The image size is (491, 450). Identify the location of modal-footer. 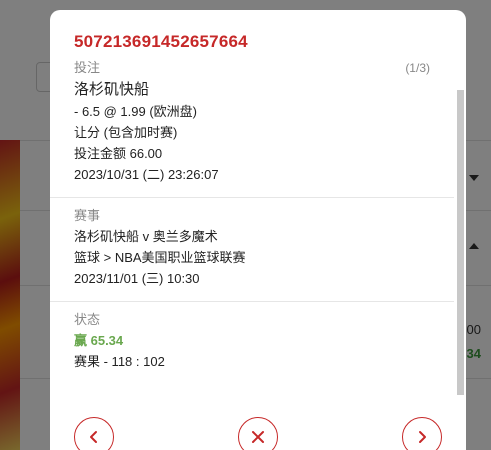
(258, 427).